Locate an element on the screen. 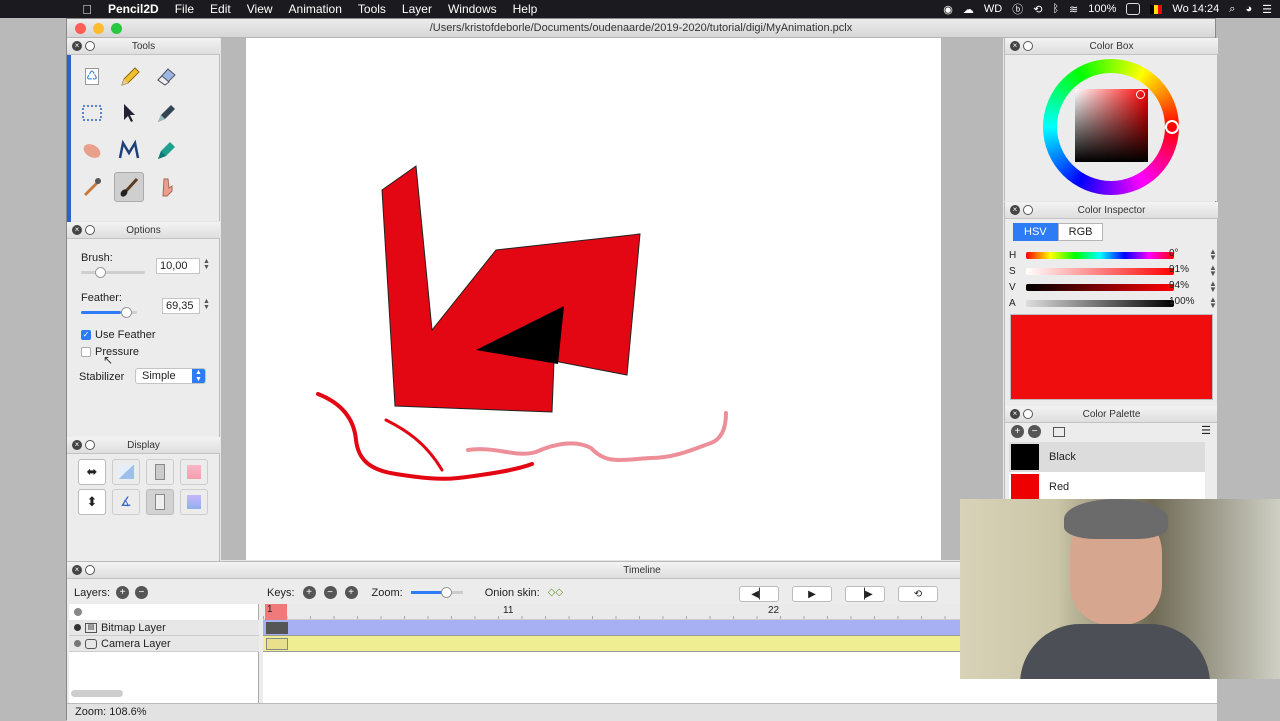 The height and width of the screenshot is (721, 1280). menu-edit: Edit is located at coordinates (220, 9).